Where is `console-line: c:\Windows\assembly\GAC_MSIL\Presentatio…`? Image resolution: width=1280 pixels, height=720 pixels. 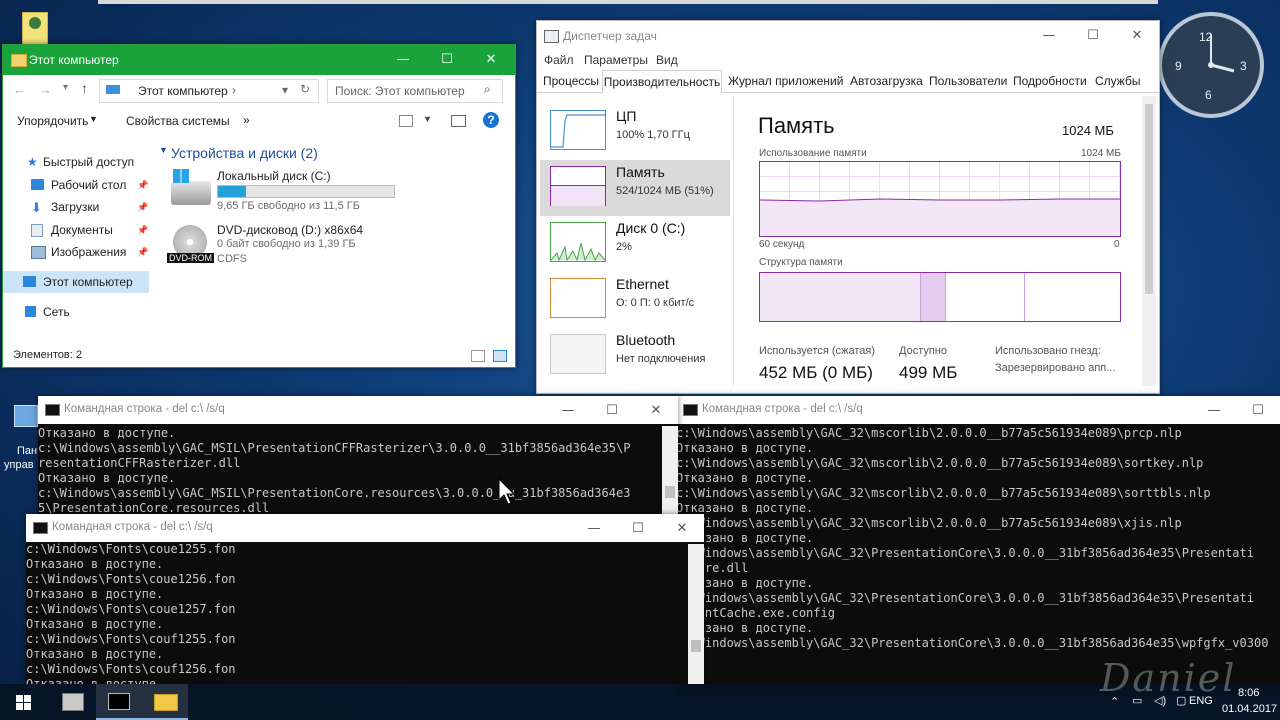 console-line: c:\Windows\assembly\GAC_MSIL\Presentatio… is located at coordinates (334, 448).